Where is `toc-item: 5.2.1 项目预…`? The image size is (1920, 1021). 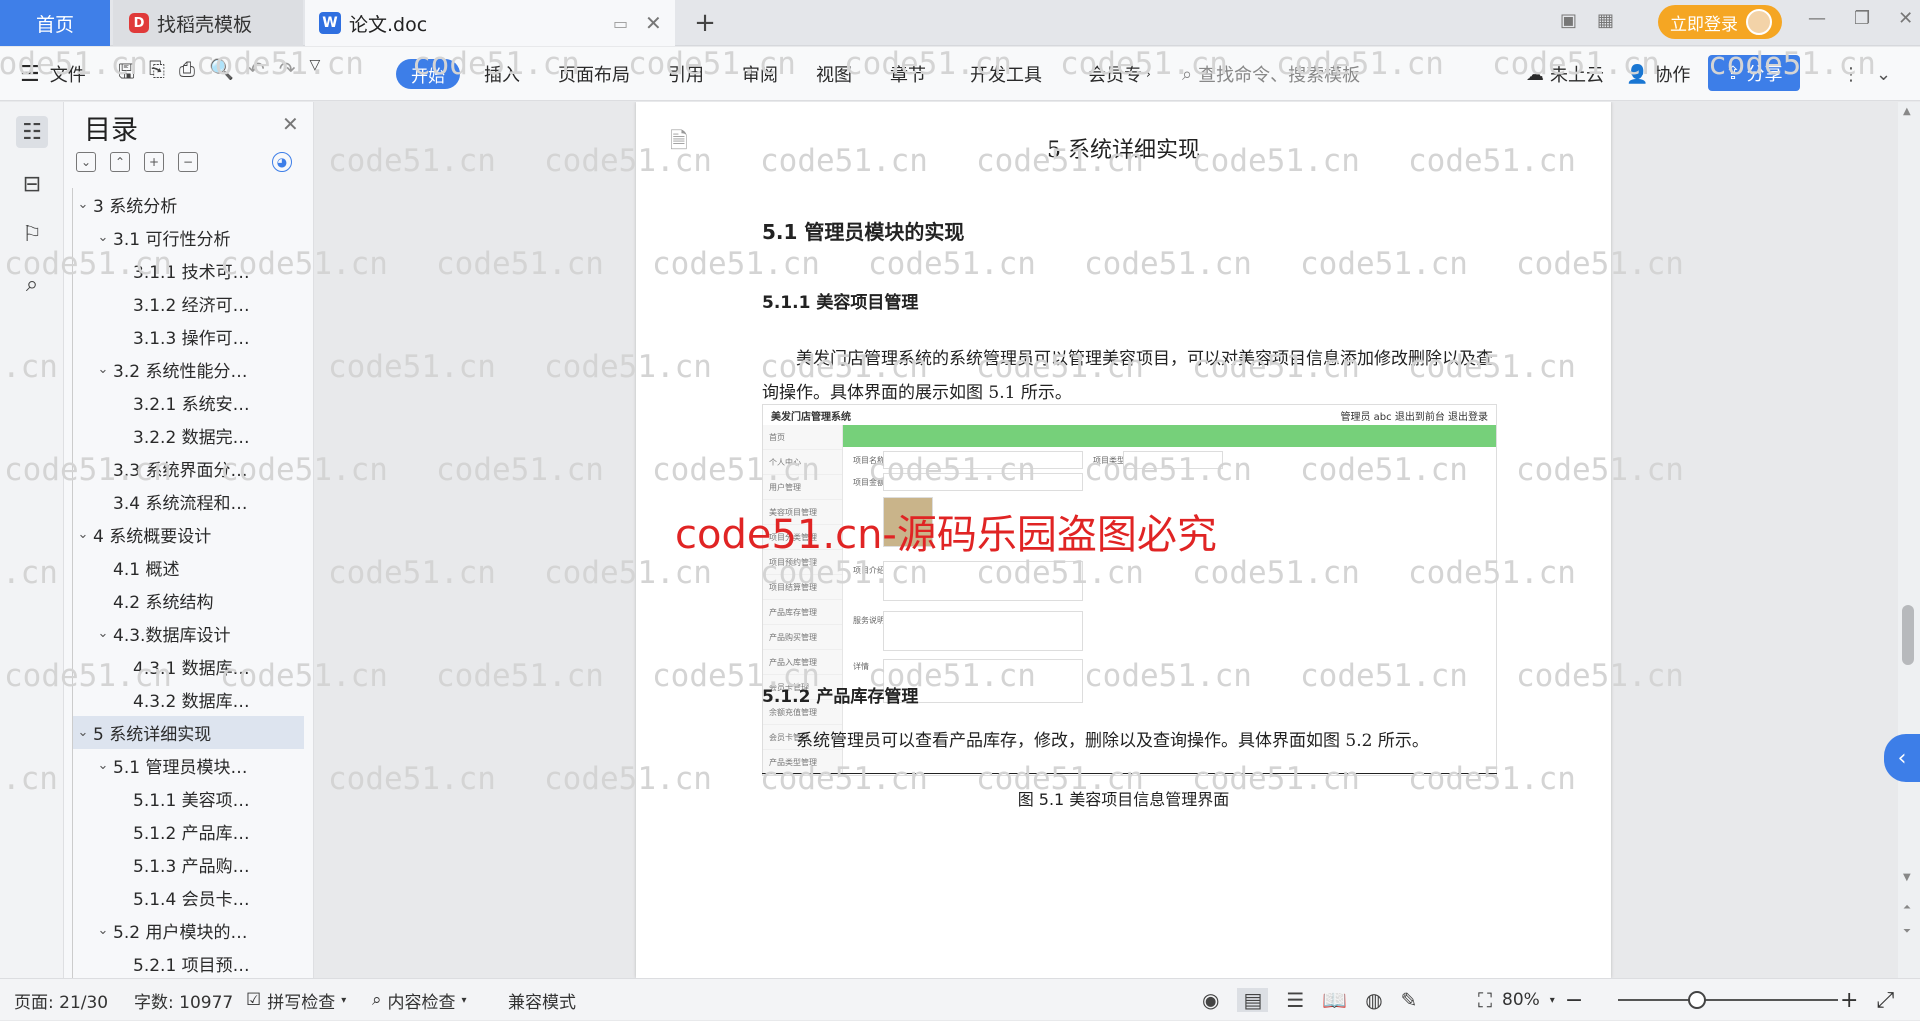
toc-item: 5.2.1 项目预… is located at coordinates (188, 962).